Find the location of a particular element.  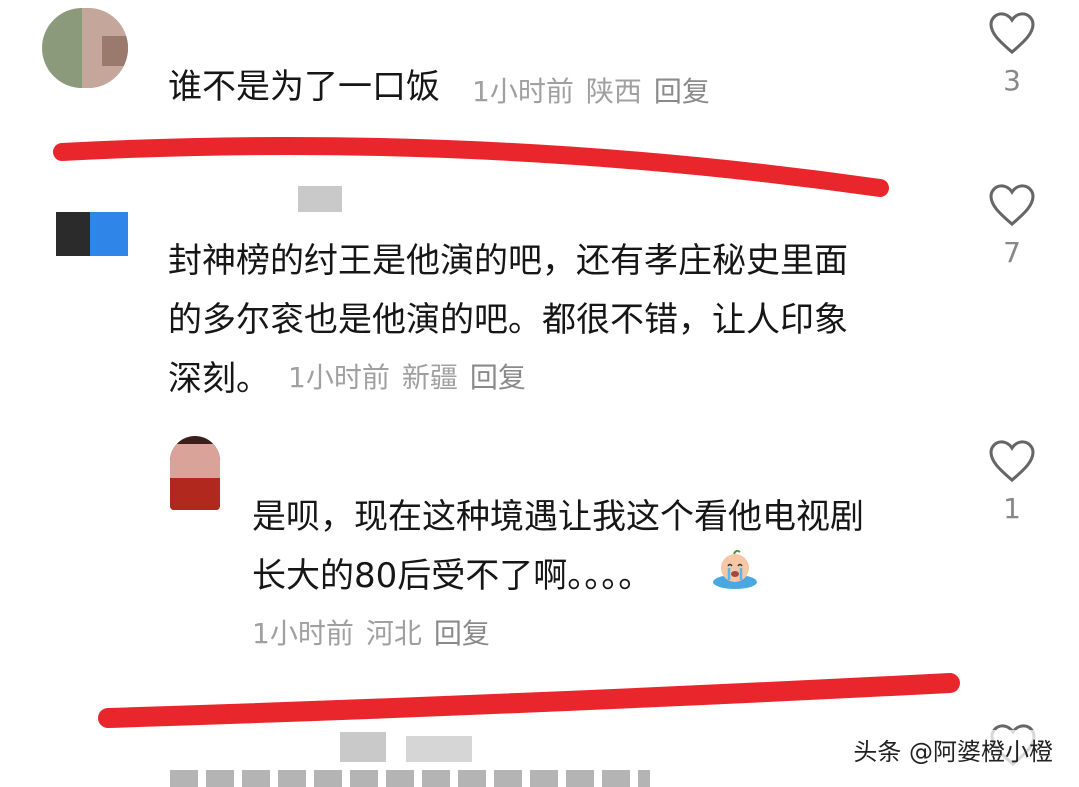

comment-text: 是呗，现在这种境遇让我这个看他电视剧 长大的80后受不了啊。。。。 is located at coordinates (558, 546).